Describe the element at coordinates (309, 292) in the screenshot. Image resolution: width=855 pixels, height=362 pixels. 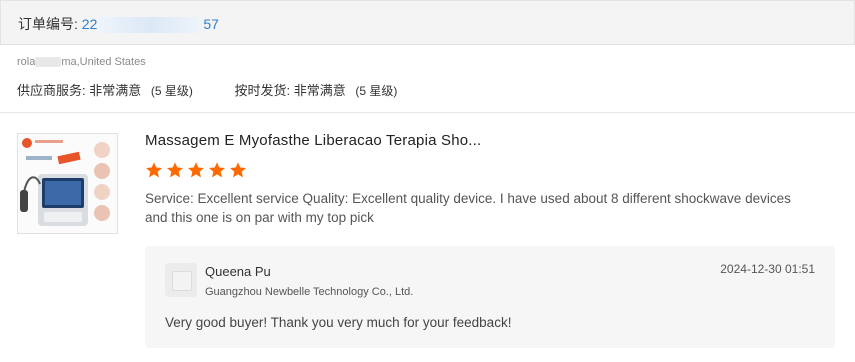
I see `reply-company: Guangzhou Newbelle Technology Co., Ltd.` at that location.